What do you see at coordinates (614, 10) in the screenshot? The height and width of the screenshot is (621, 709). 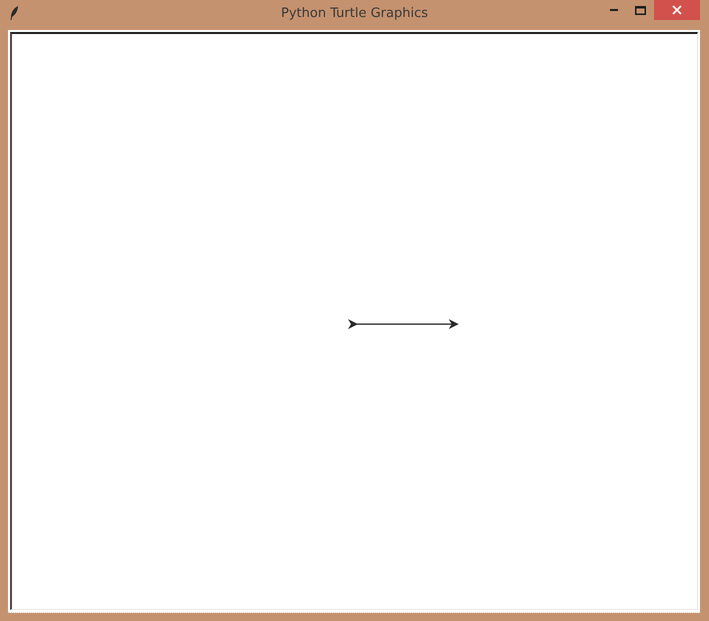 I see `minimize-icon` at bounding box center [614, 10].